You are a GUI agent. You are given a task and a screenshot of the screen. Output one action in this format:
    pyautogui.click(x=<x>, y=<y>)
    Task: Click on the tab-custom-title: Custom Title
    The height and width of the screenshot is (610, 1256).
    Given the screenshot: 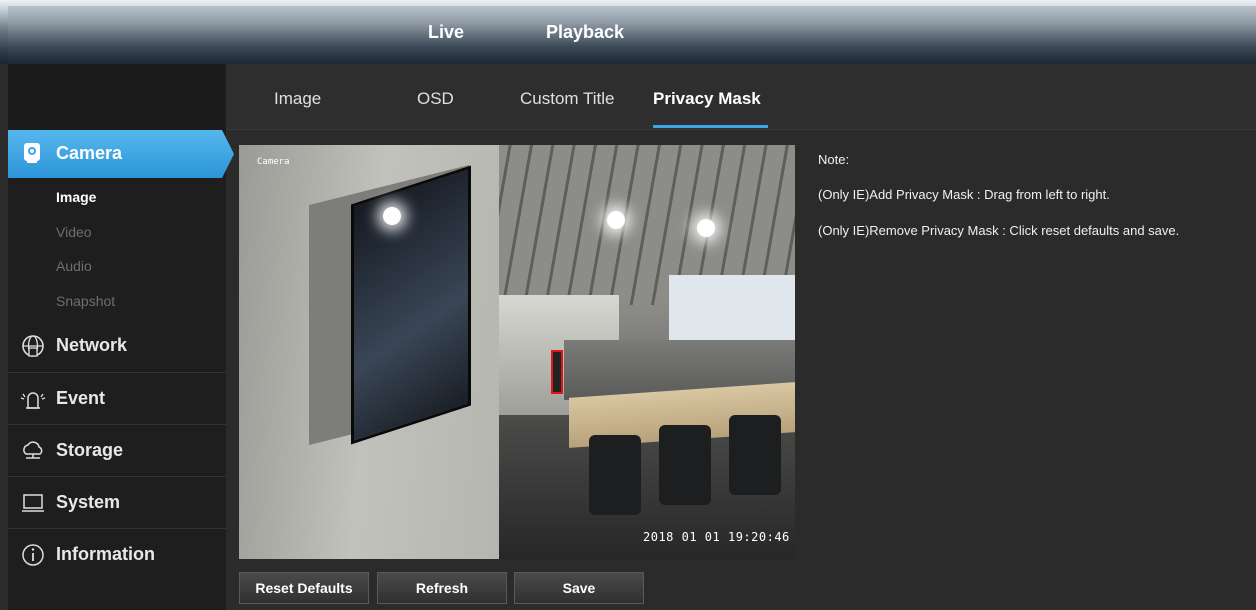 What is the action you would take?
    pyautogui.click(x=567, y=99)
    